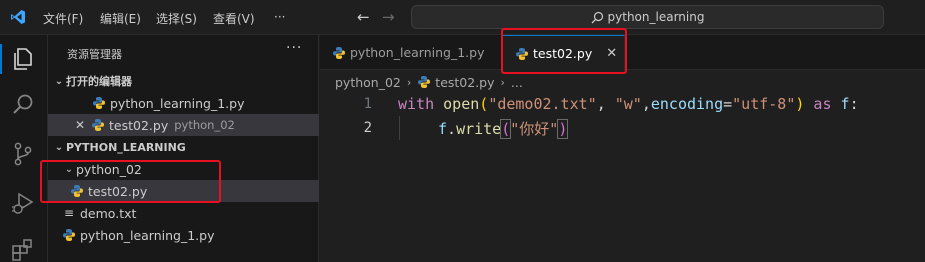 Image resolution: width=925 pixels, height=262 pixels. Describe the element at coordinates (464, 82) in the screenshot. I see `breadcrumb-file: test02.py` at that location.